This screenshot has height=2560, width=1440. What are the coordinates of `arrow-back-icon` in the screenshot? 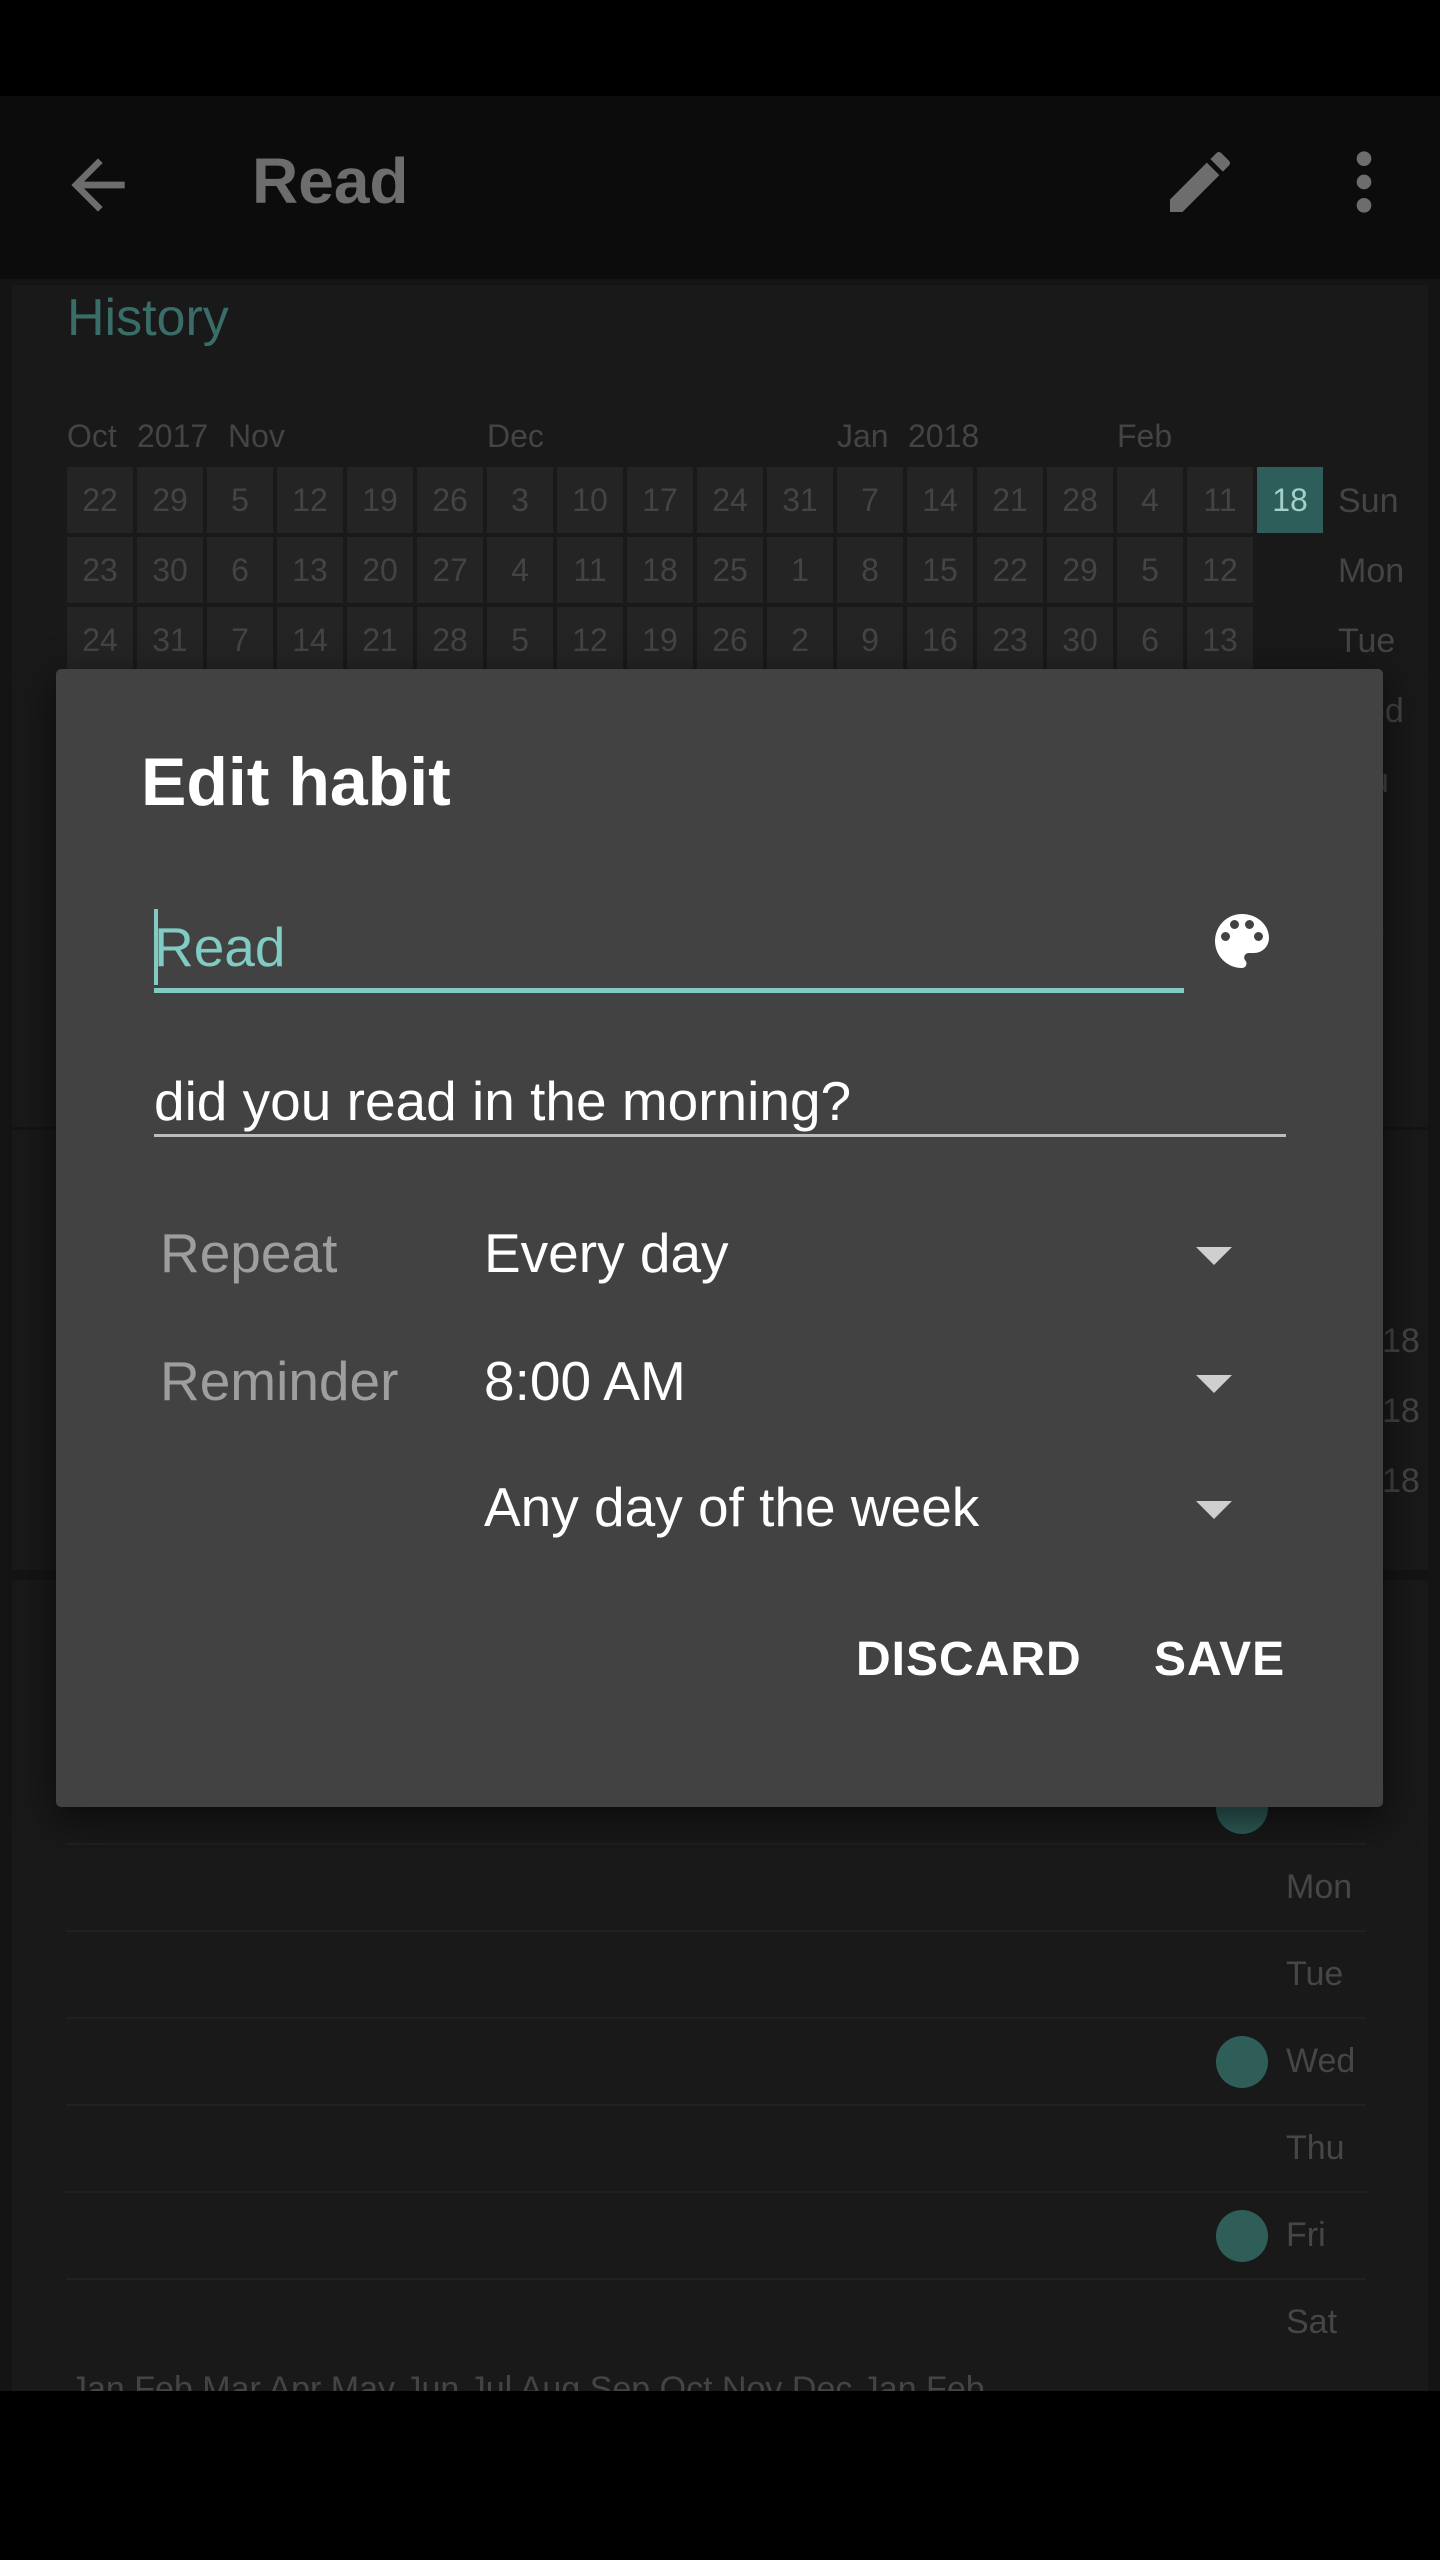 It's located at (98, 185).